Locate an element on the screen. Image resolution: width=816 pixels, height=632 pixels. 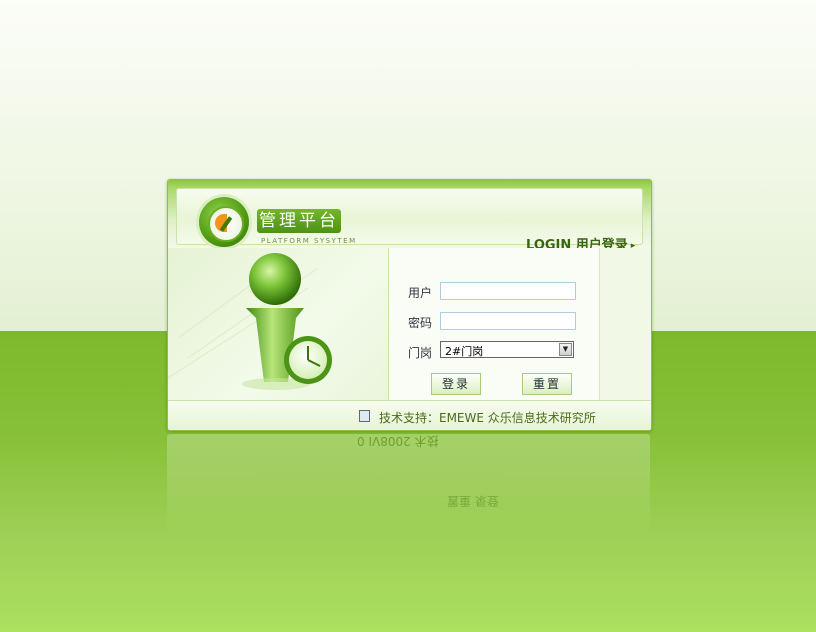
reflection-footer-text: 技术 2008VI 0 is located at coordinates (398, 441).